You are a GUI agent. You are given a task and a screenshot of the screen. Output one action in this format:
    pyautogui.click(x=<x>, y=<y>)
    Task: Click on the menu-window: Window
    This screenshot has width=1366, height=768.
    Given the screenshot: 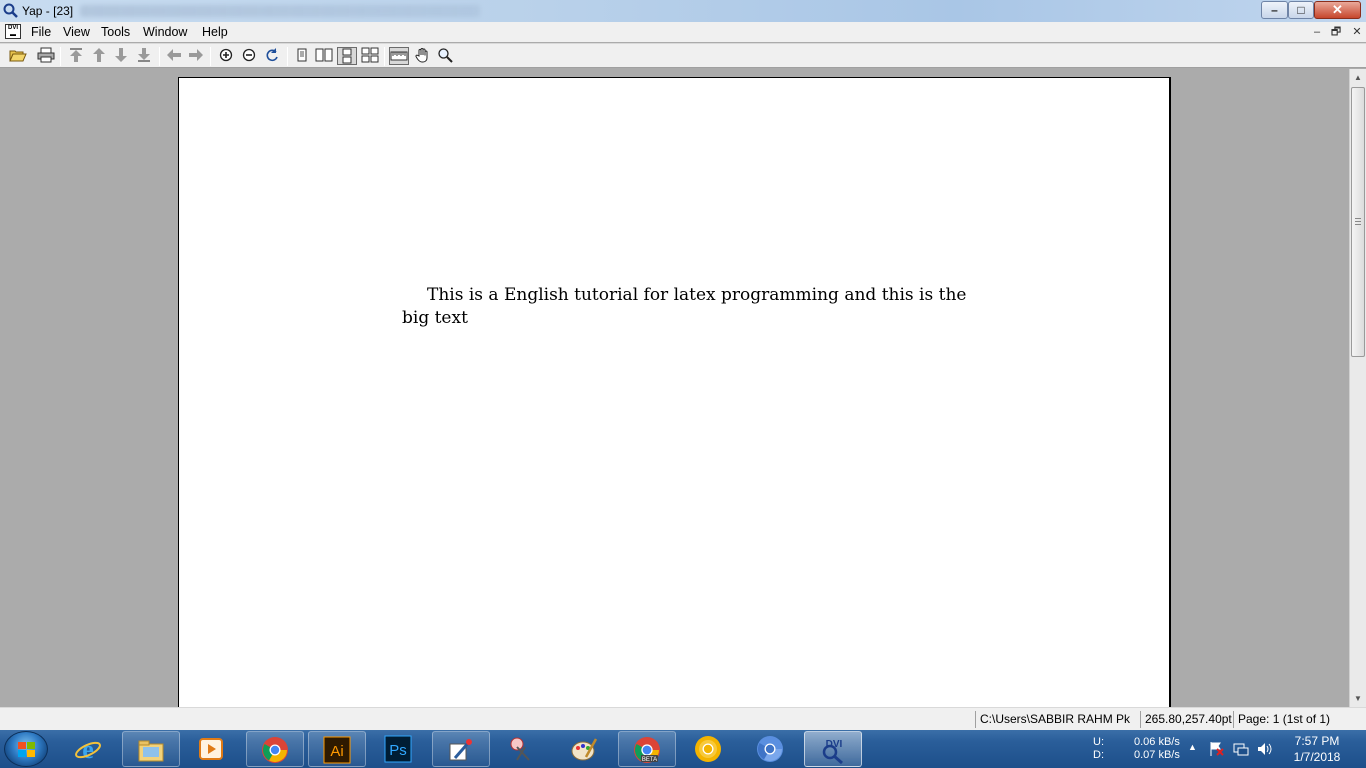 What is the action you would take?
    pyautogui.click(x=165, y=32)
    